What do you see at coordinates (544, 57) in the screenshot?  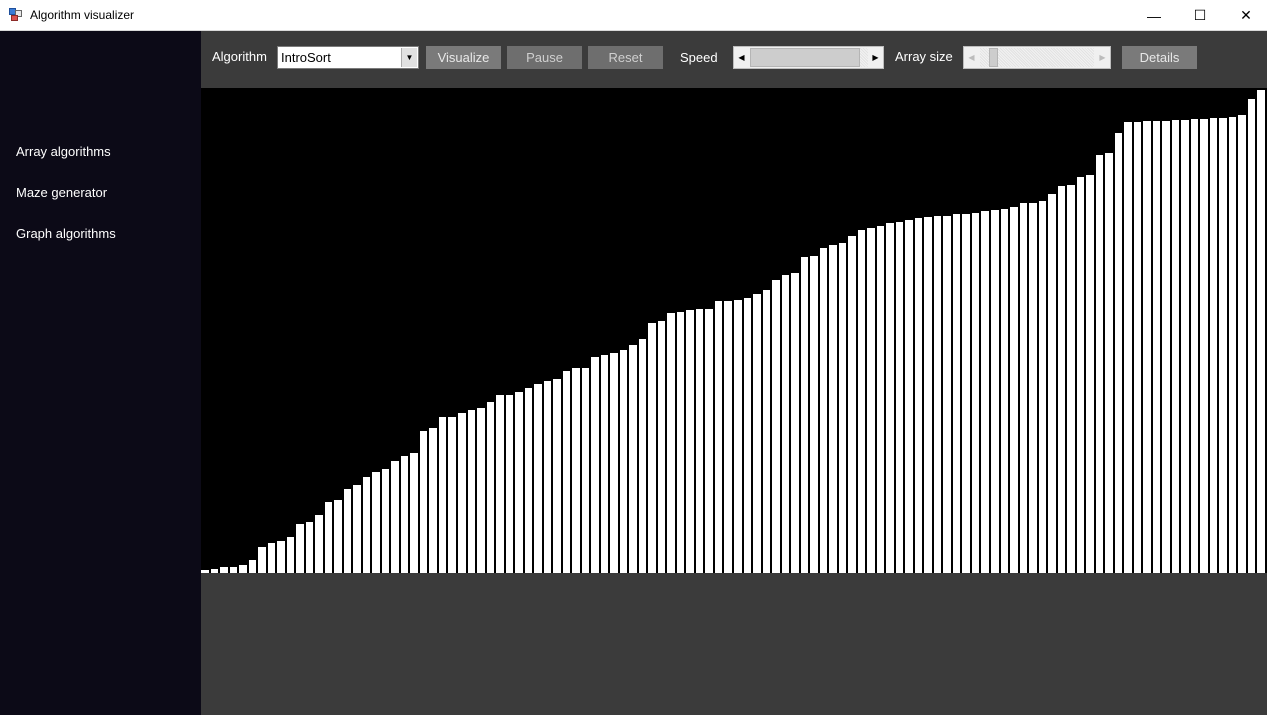 I see `pause-button: Pause` at bounding box center [544, 57].